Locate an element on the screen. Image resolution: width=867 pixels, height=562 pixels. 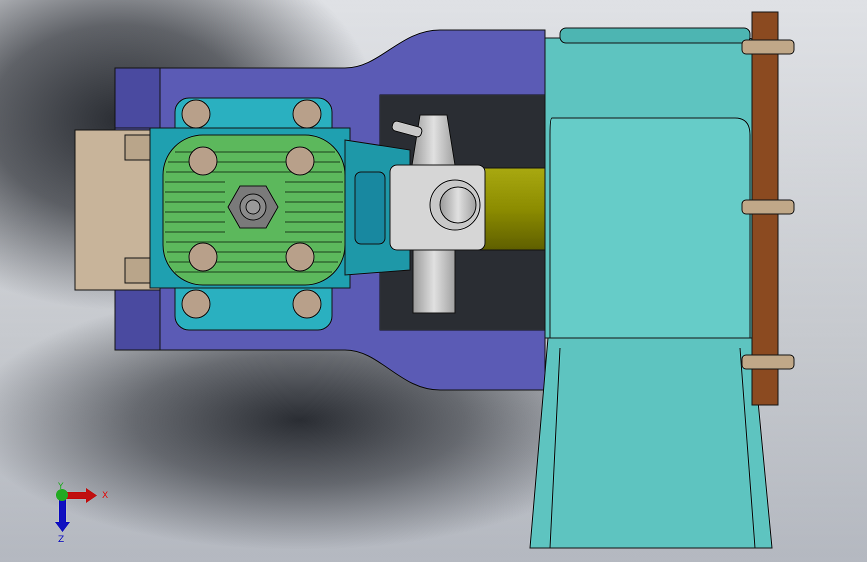
x-axis-label: X is located at coordinates (105, 496).